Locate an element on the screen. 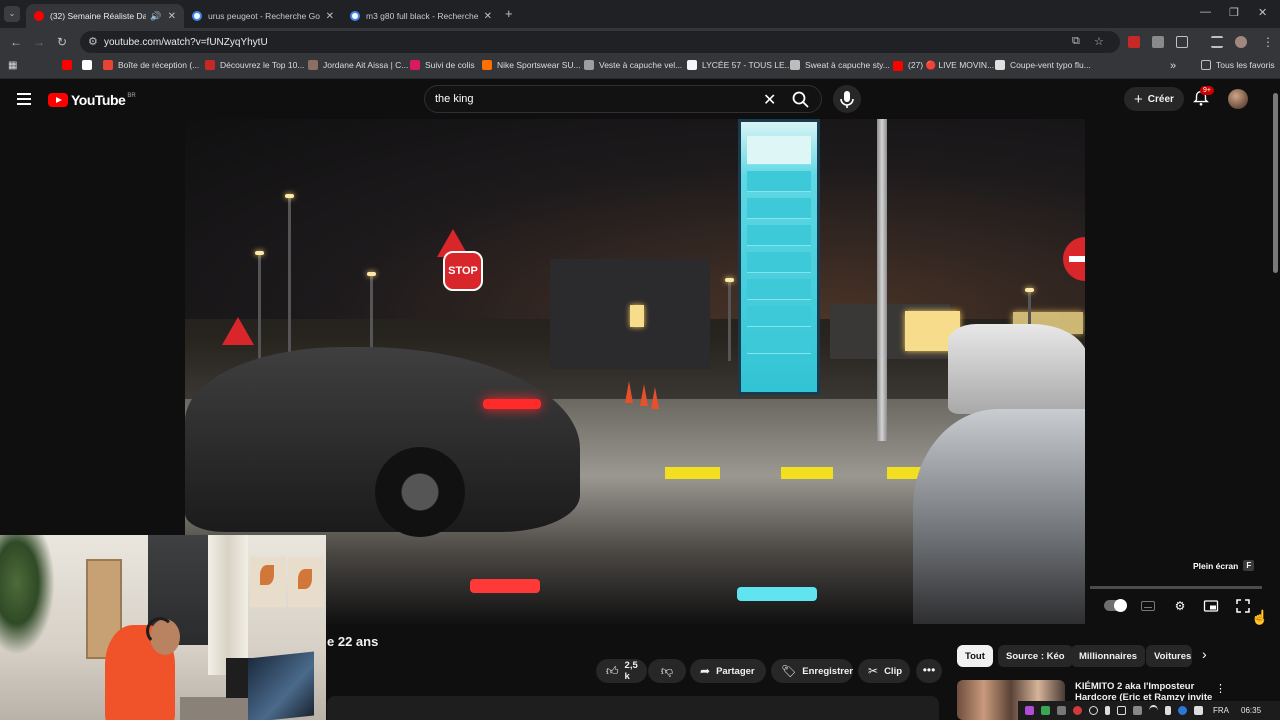 The width and height of the screenshot is (1280, 720). cast-icon: ⧉ is located at coordinates (1076, 41).